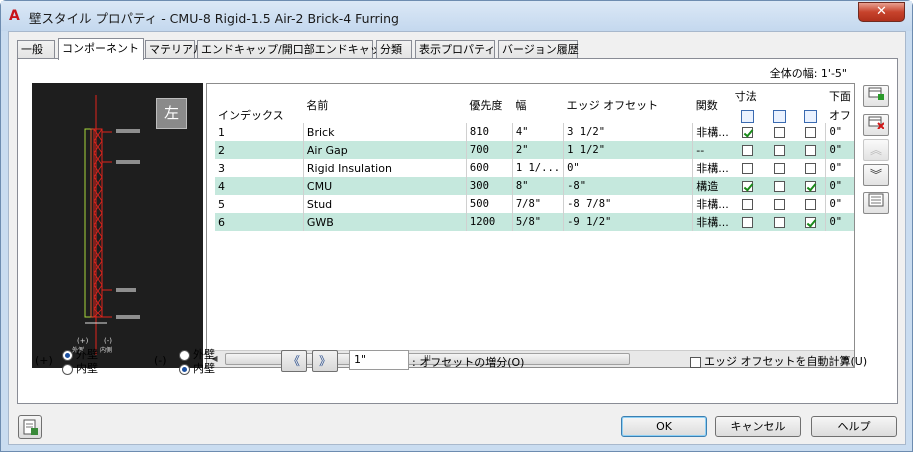 This screenshot has width=913, height=452. Describe the element at coordinates (259, 186) in the screenshot. I see `cell-index: 4` at that location.